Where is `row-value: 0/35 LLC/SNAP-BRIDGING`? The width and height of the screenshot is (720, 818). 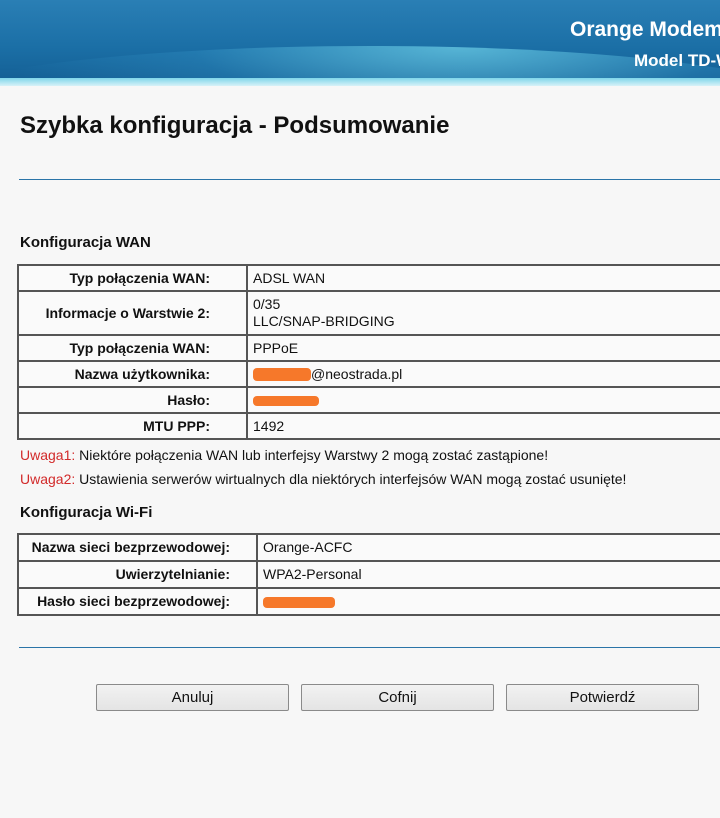
row-value: 0/35 LLC/SNAP-BRIDGING is located at coordinates (483, 313).